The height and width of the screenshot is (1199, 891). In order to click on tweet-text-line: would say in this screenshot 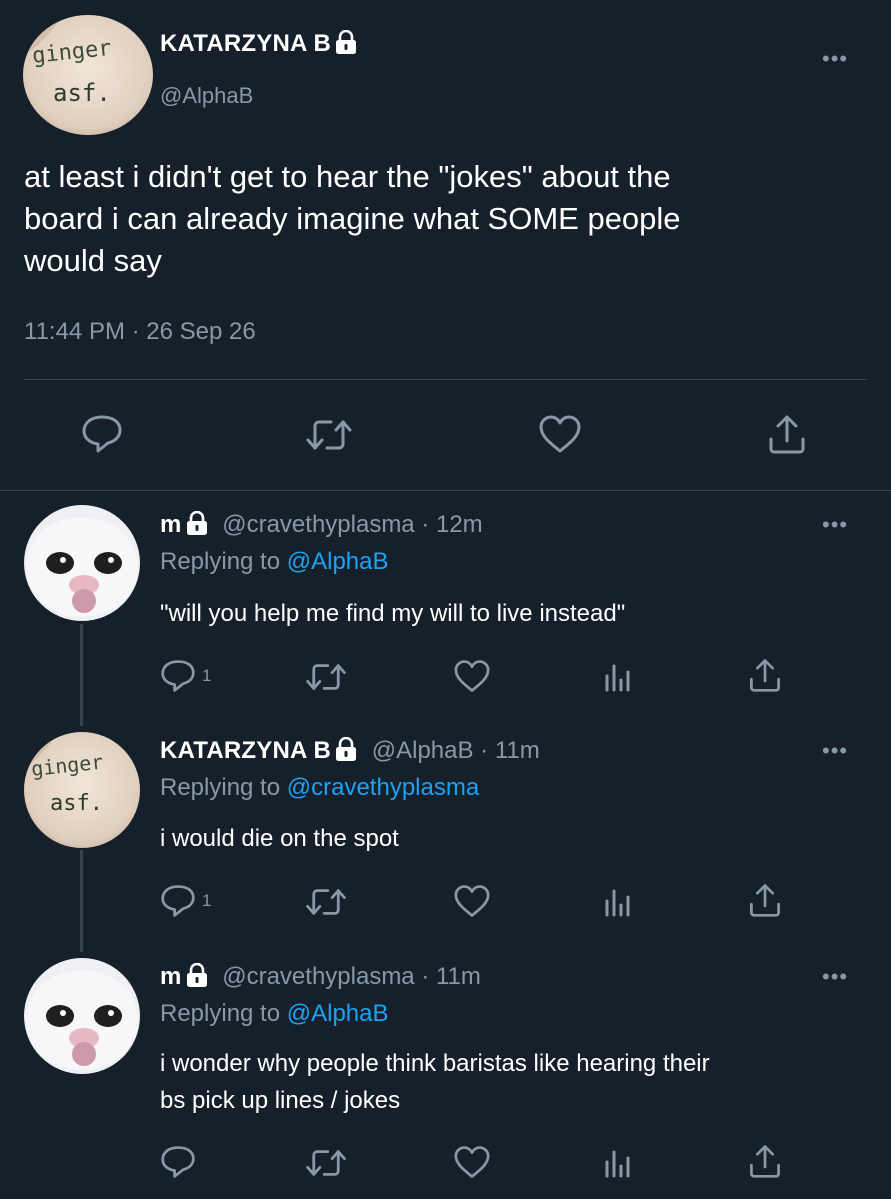, I will do `click(93, 260)`.